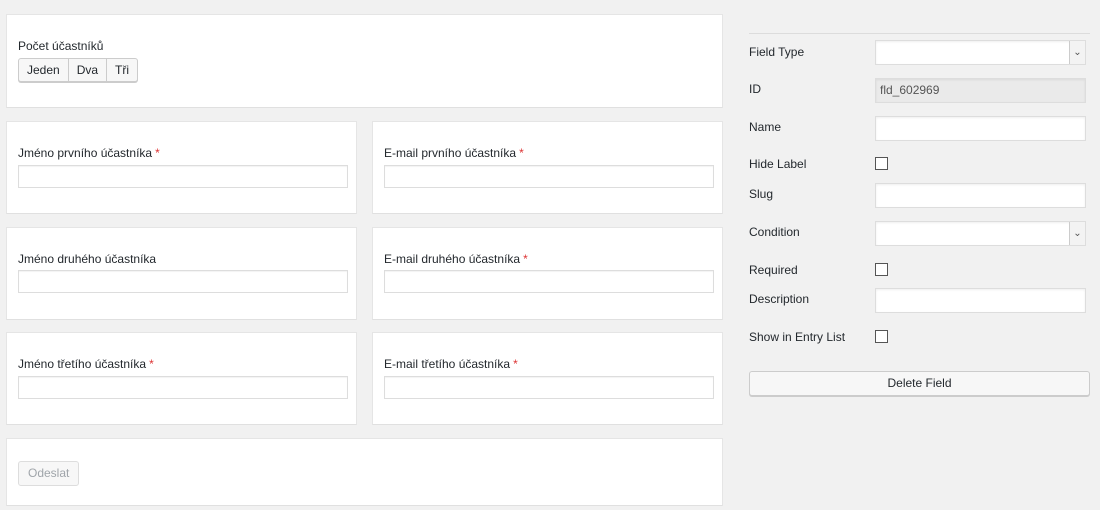 This screenshot has height=510, width=1100. What do you see at coordinates (773, 270) in the screenshot?
I see `required-label: Required` at bounding box center [773, 270].